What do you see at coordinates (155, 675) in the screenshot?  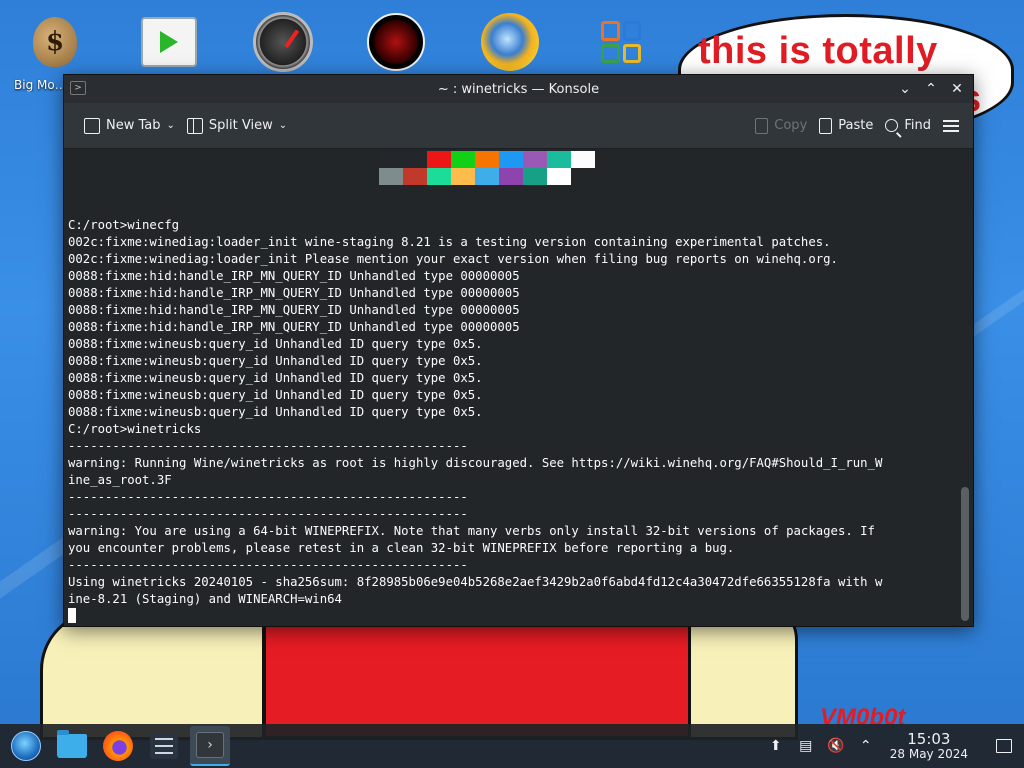 I see `wallpaper-yellow-shape-left` at bounding box center [155, 675].